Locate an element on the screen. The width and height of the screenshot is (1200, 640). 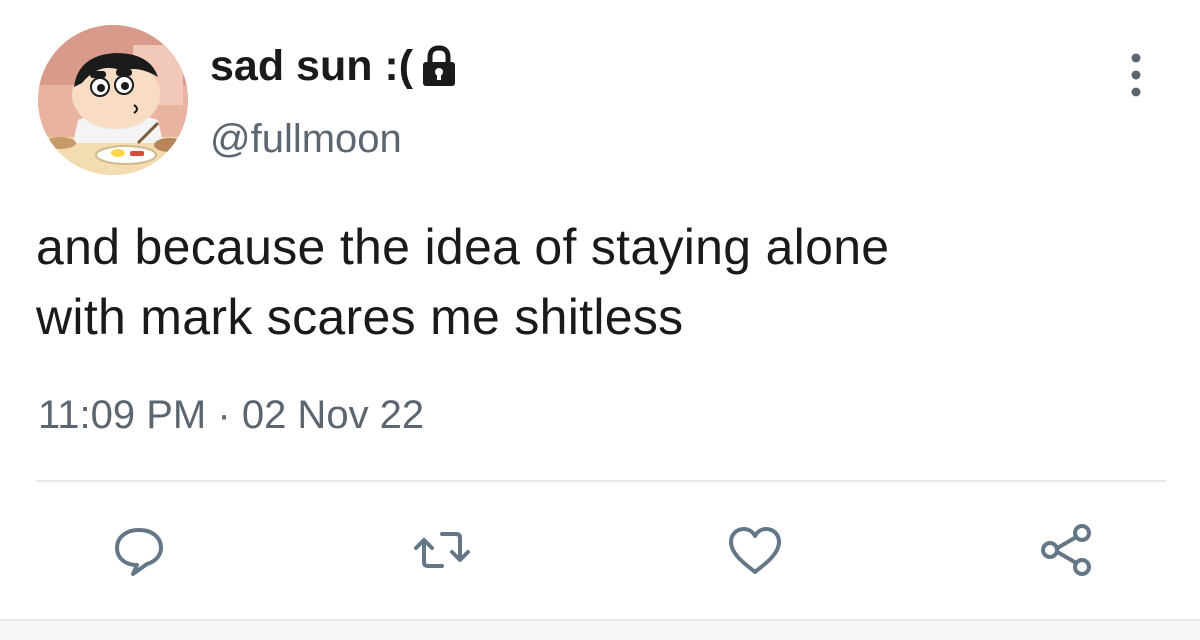
cartoon-boy-avatar-icon is located at coordinates (113, 100).